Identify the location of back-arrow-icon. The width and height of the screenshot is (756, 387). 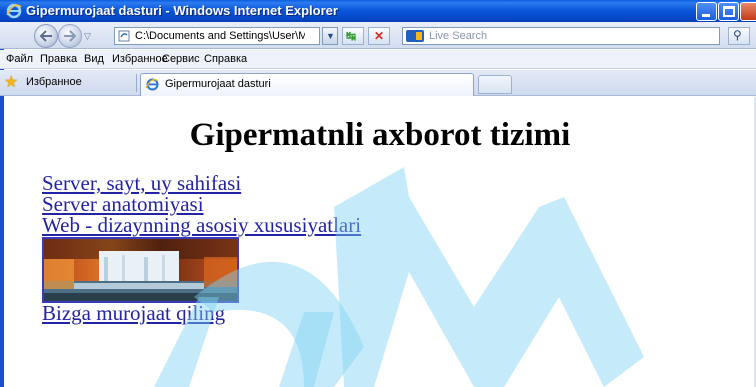
(45, 36).